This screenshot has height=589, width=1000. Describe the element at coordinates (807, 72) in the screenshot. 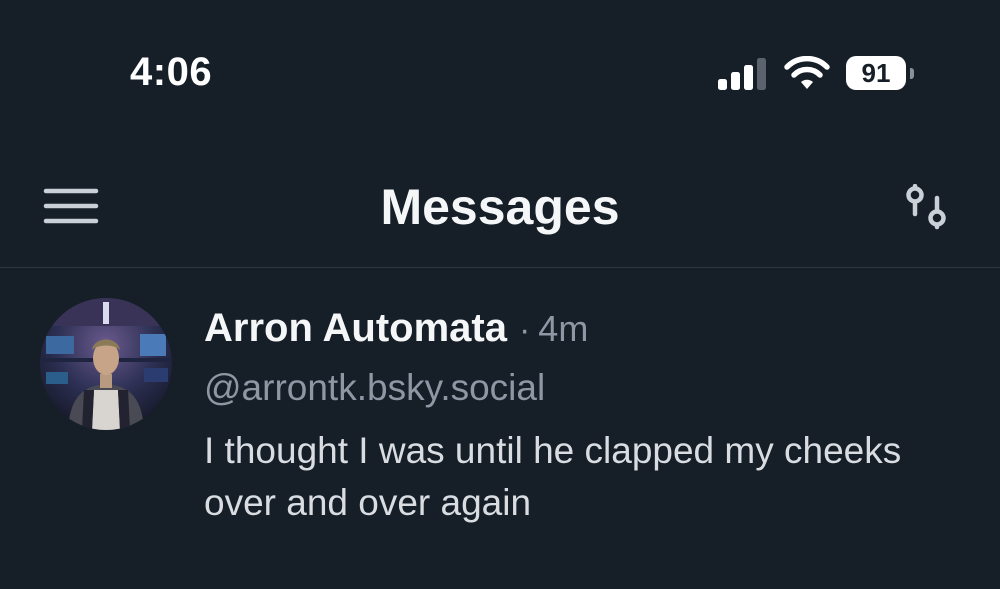

I see `wifi-icon` at that location.